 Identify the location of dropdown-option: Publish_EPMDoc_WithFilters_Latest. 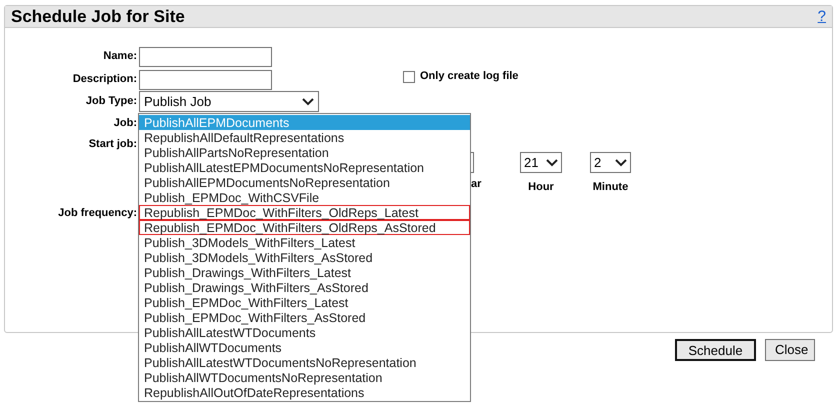
(304, 302).